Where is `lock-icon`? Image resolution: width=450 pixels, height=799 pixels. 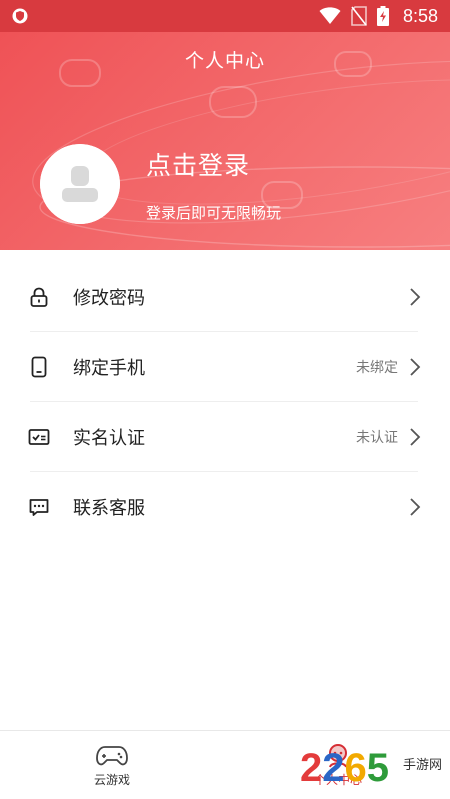
lock-icon is located at coordinates (39, 297).